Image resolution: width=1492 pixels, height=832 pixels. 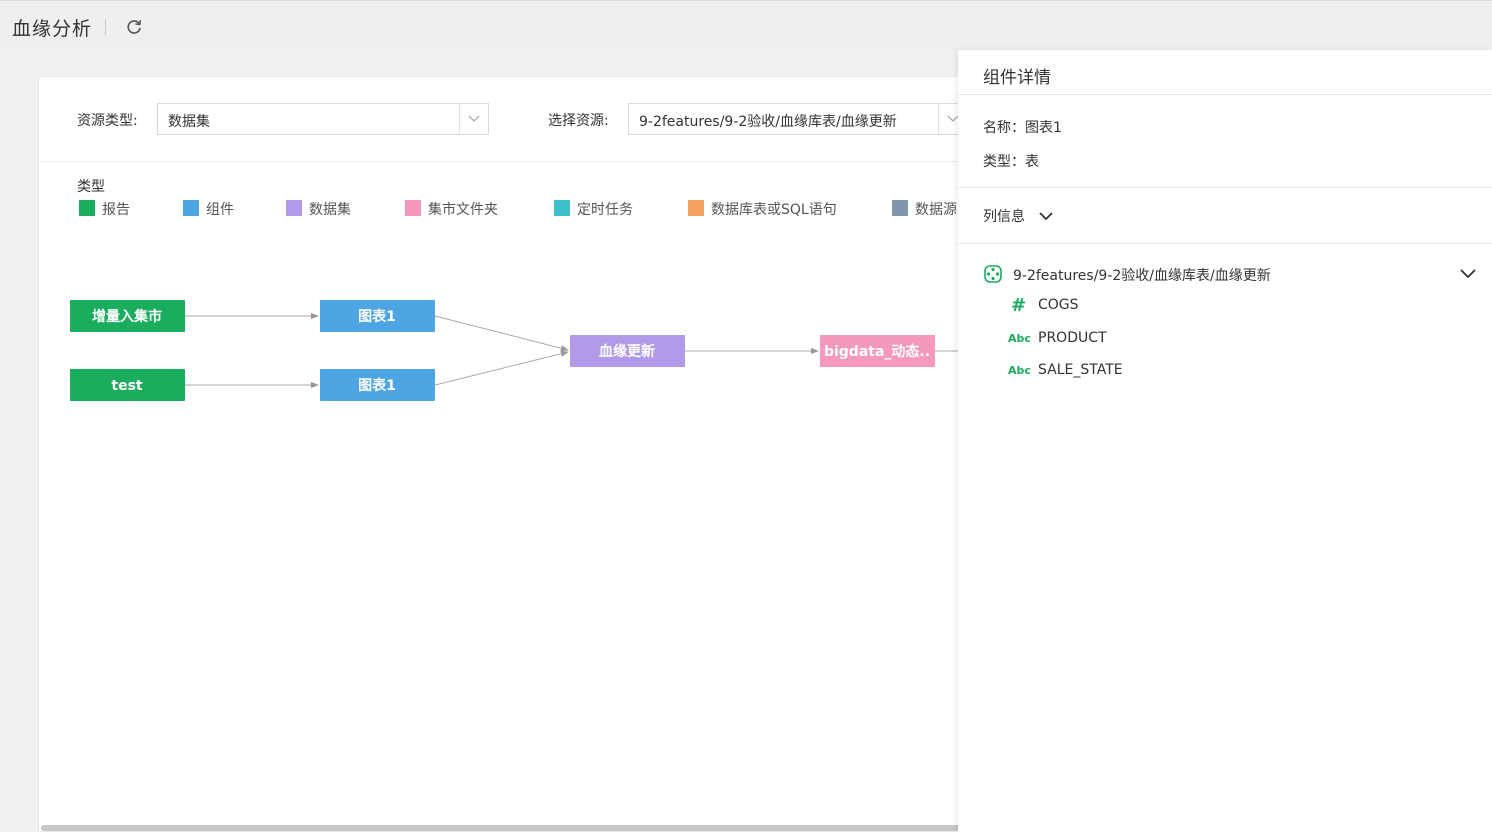 What do you see at coordinates (52, 29) in the screenshot?
I see `page-title: 血缘分析` at bounding box center [52, 29].